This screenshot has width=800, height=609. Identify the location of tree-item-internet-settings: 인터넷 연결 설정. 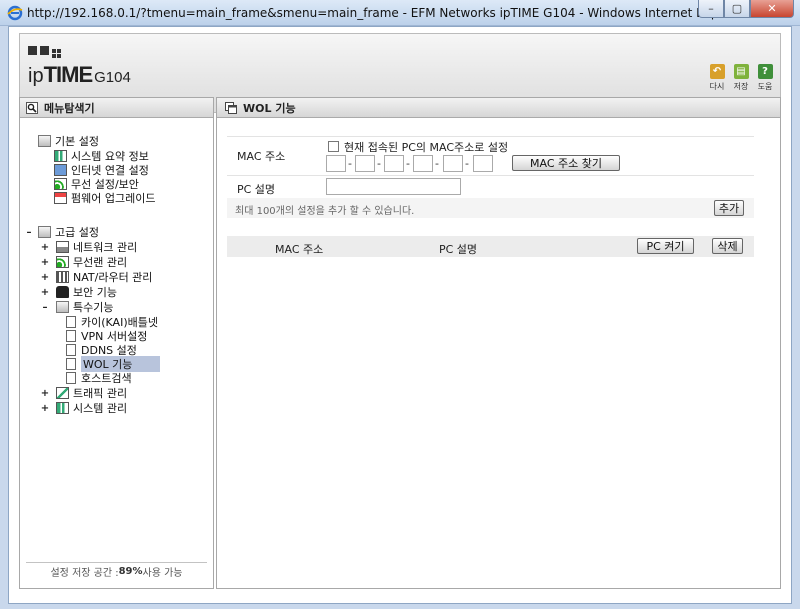
(101, 170).